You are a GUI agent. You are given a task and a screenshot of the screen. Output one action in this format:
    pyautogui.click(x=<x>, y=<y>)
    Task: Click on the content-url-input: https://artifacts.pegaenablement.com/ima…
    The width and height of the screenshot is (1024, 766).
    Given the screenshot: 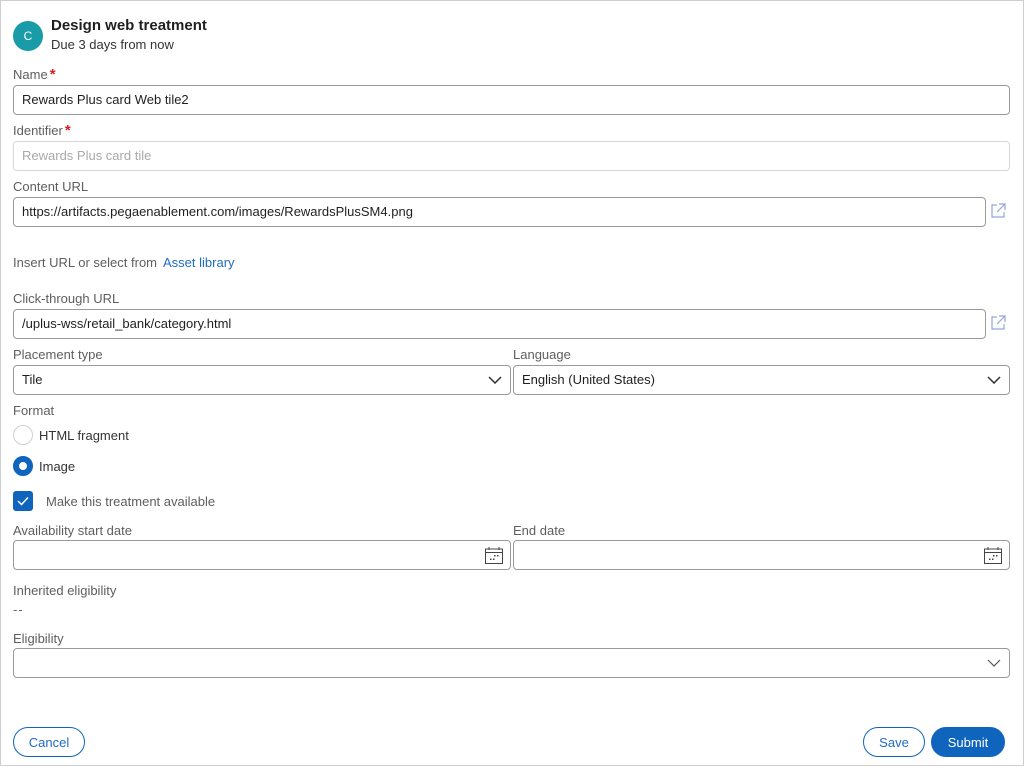 What is the action you would take?
    pyautogui.click(x=499, y=212)
    